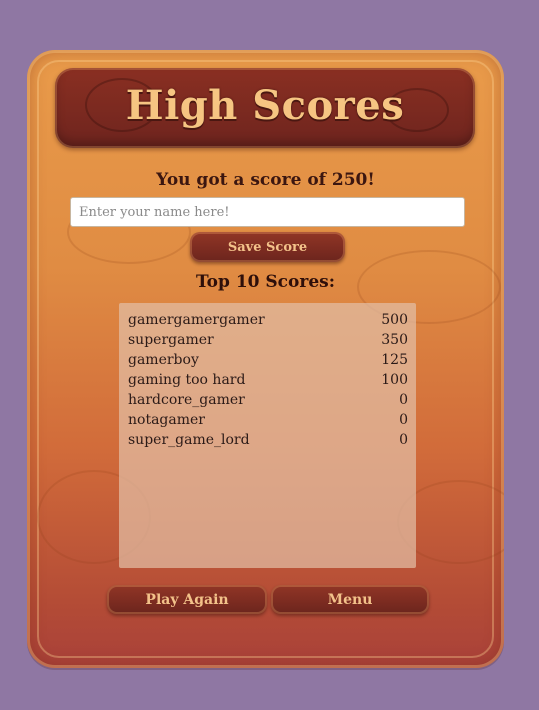  I want to click on menu-button: Menu, so click(350, 599).